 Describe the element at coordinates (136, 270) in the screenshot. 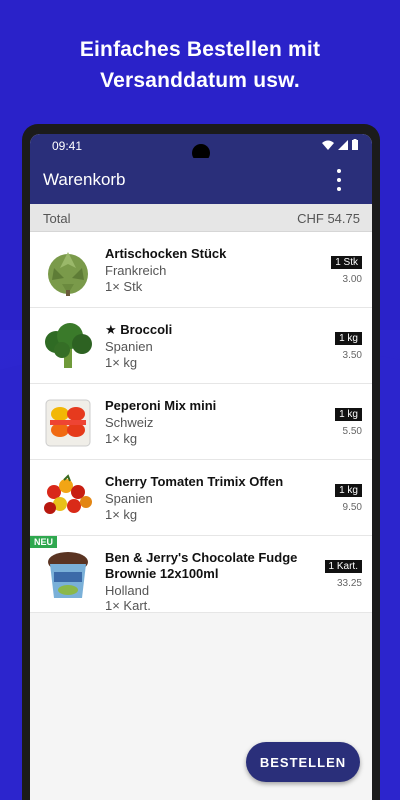

I see `item-origin: Frankreich` at that location.